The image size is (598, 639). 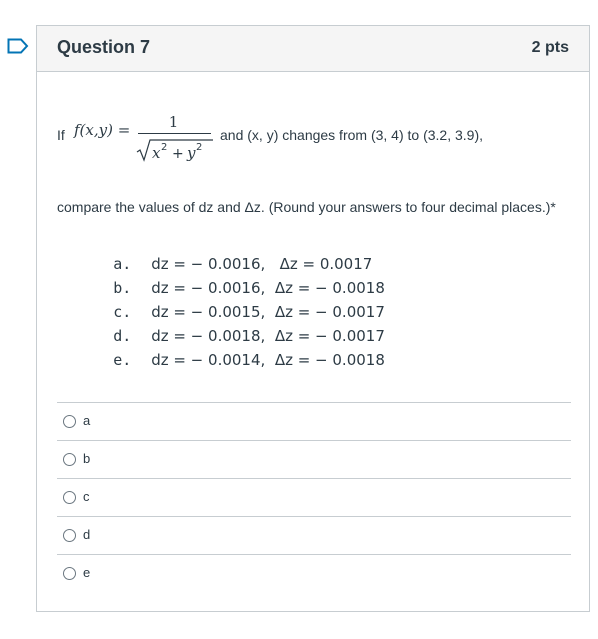 What do you see at coordinates (156, 153) in the screenshot?
I see `svg-text: x` at bounding box center [156, 153].